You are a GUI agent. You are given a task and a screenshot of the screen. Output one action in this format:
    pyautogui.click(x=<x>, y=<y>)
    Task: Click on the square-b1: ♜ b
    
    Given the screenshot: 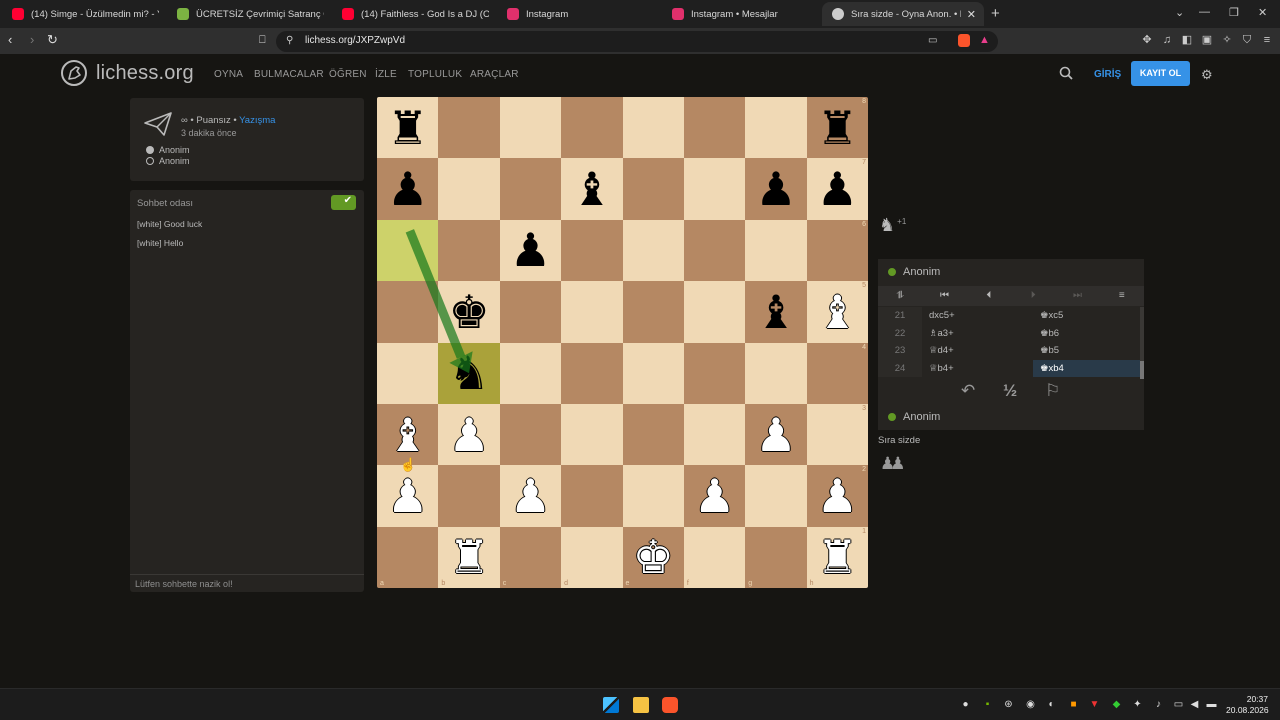 What is the action you would take?
    pyautogui.click(x=469, y=557)
    